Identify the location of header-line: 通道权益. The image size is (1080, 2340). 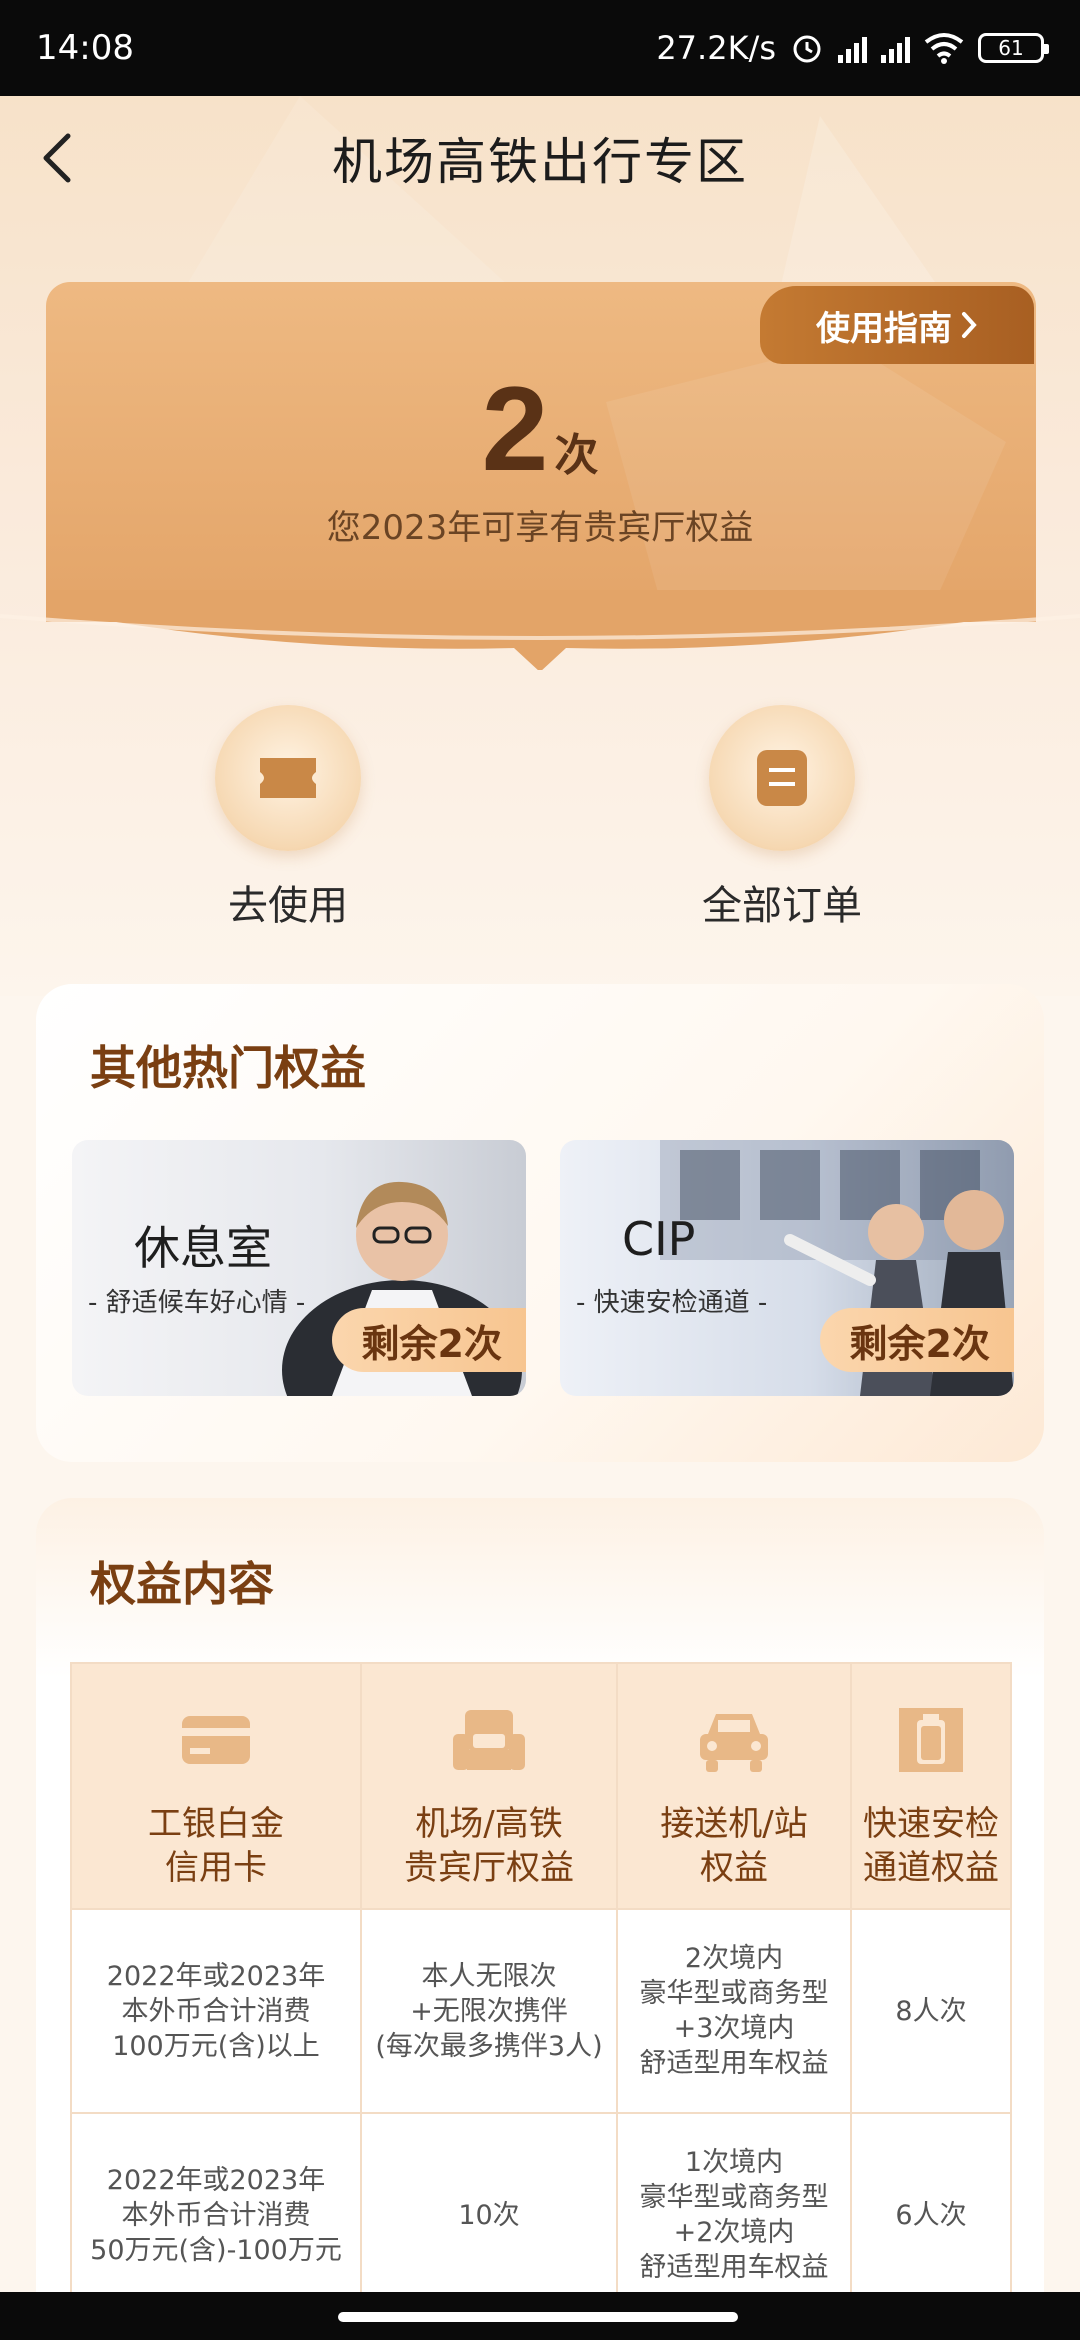
(931, 1868).